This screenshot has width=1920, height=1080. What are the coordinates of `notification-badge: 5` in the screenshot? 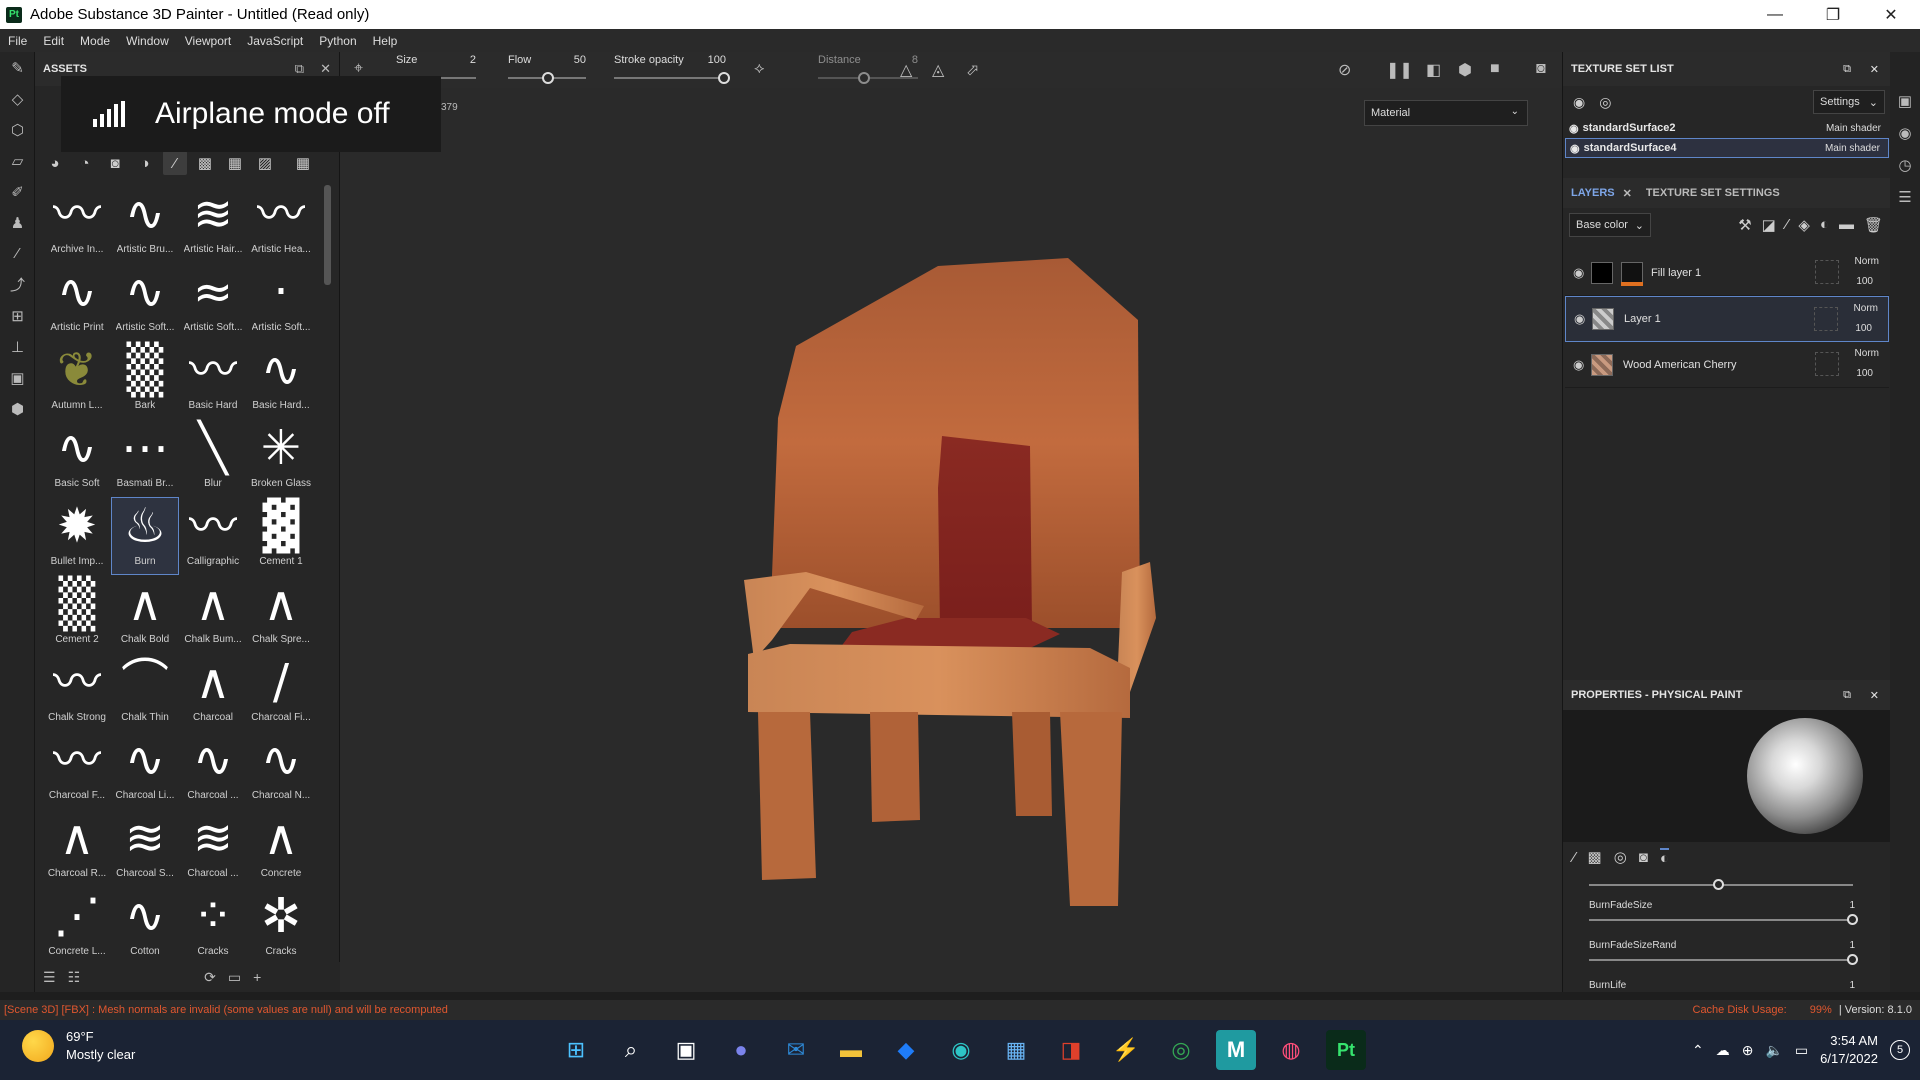 It's located at (1900, 1050).